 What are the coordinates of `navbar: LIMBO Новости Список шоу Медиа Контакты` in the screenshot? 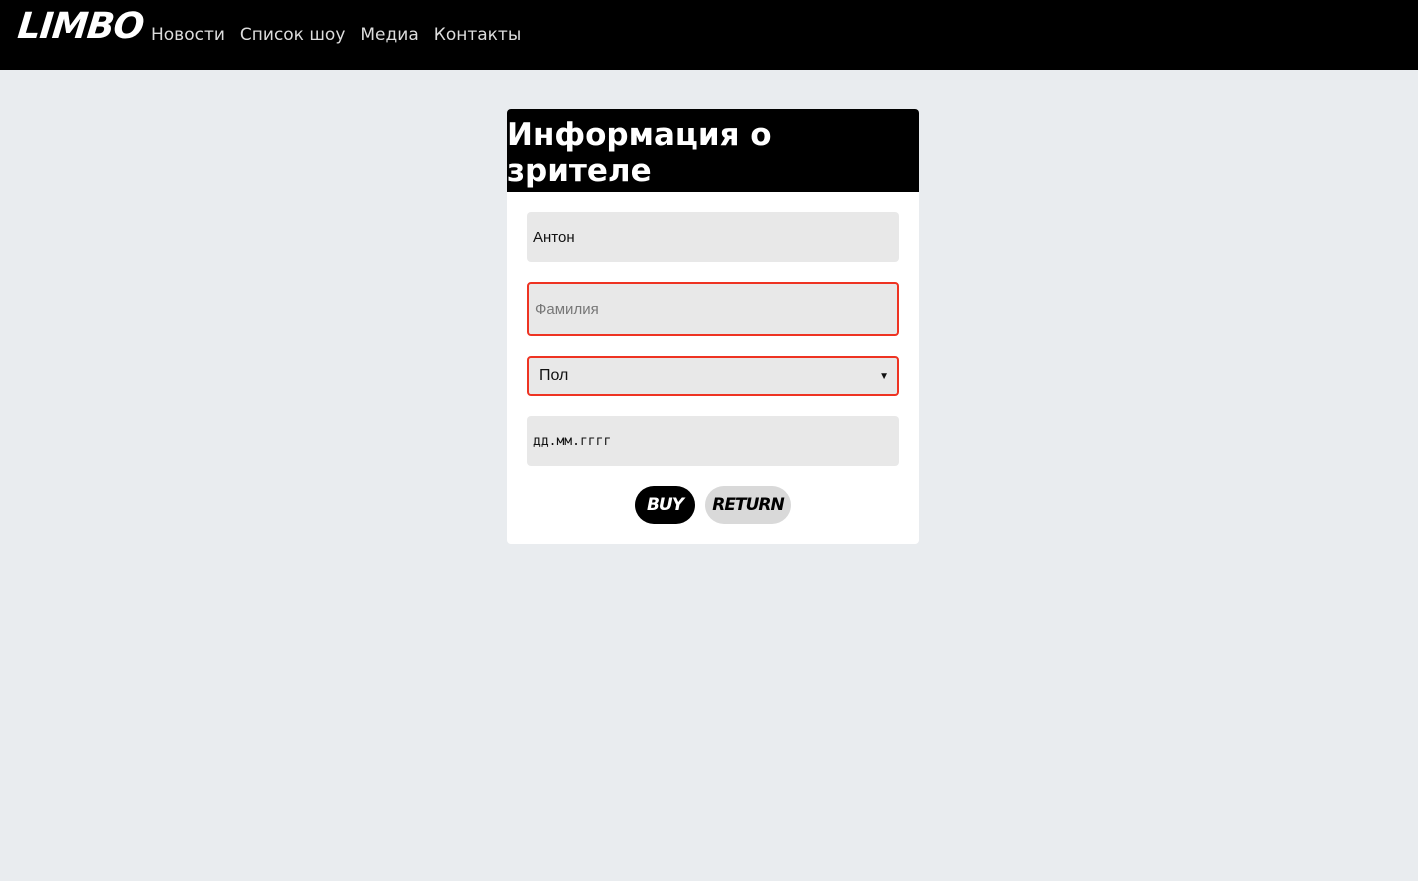 It's located at (709, 35).